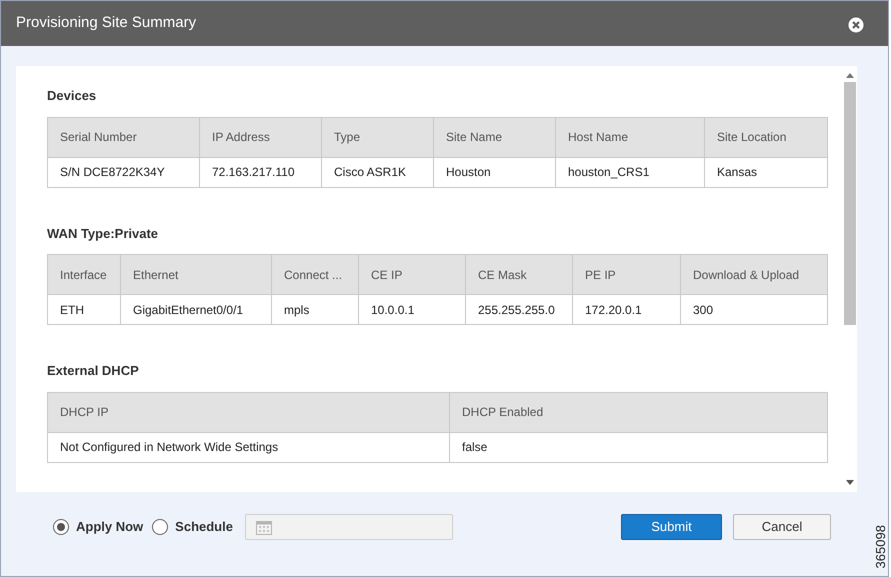 This screenshot has height=577, width=891. What do you see at coordinates (850, 75) in the screenshot?
I see `scroll-up-icon` at bounding box center [850, 75].